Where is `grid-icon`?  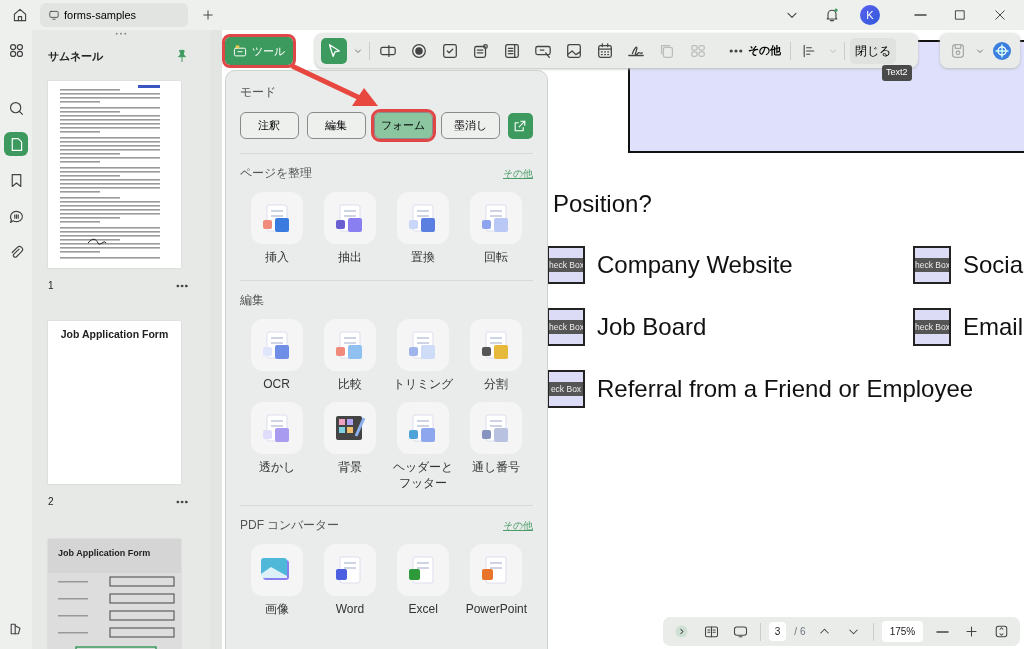 grid-icon is located at coordinates (16, 50).